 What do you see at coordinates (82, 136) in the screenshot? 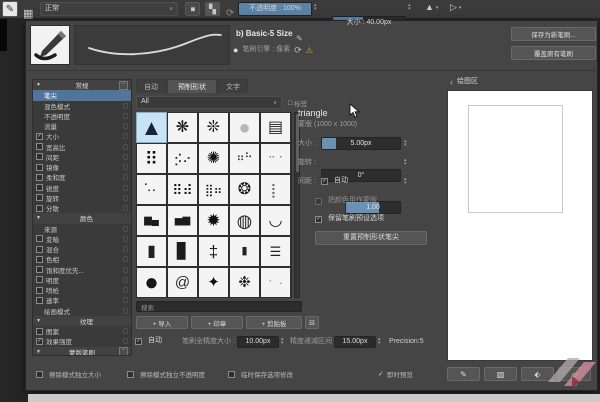
I see `sidebar-item-5: 大小` at bounding box center [82, 136].